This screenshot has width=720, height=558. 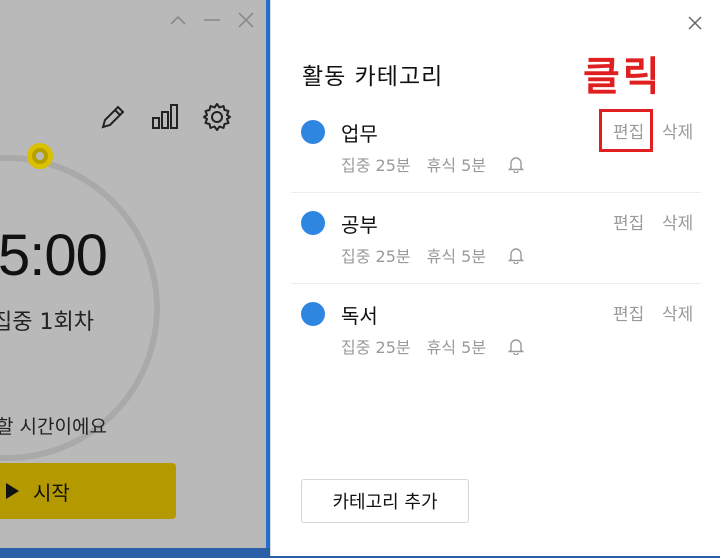 I want to click on timer-toolbar, so click(x=165, y=117).